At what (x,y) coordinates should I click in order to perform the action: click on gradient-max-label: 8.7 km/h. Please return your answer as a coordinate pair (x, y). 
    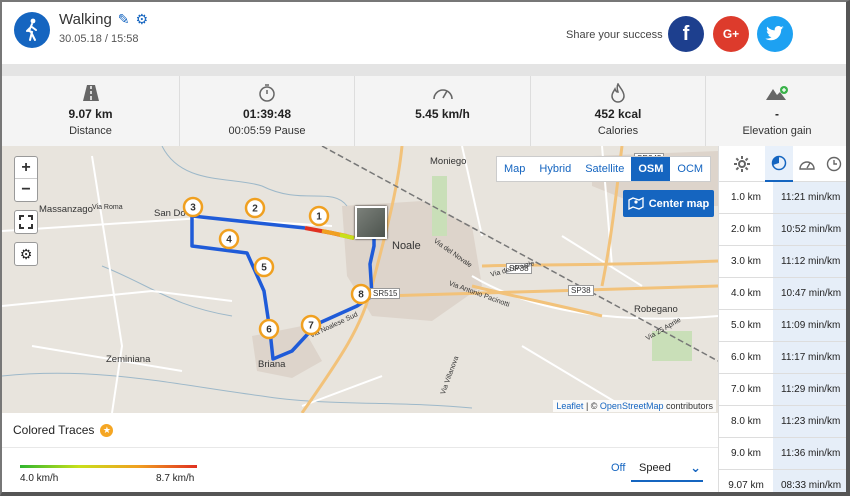
    Looking at the image, I should click on (175, 478).